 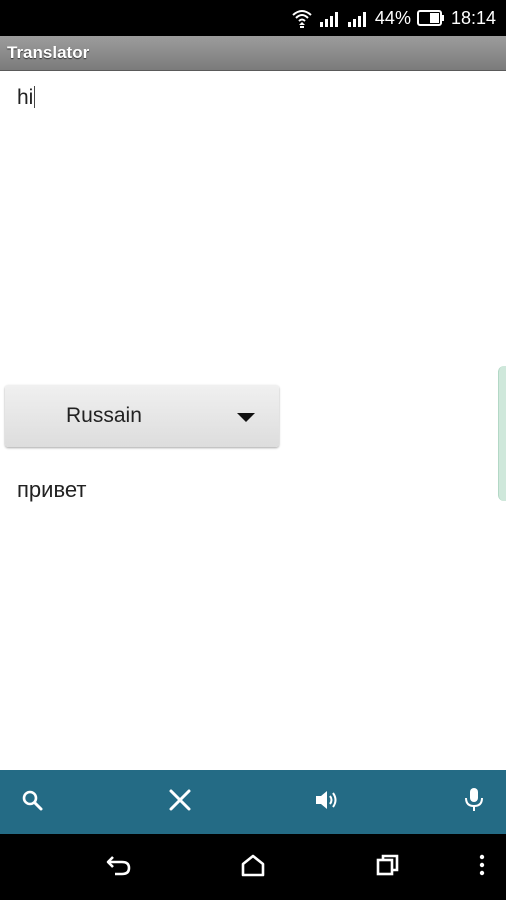 I want to click on mic-icon, so click(x=474, y=802).